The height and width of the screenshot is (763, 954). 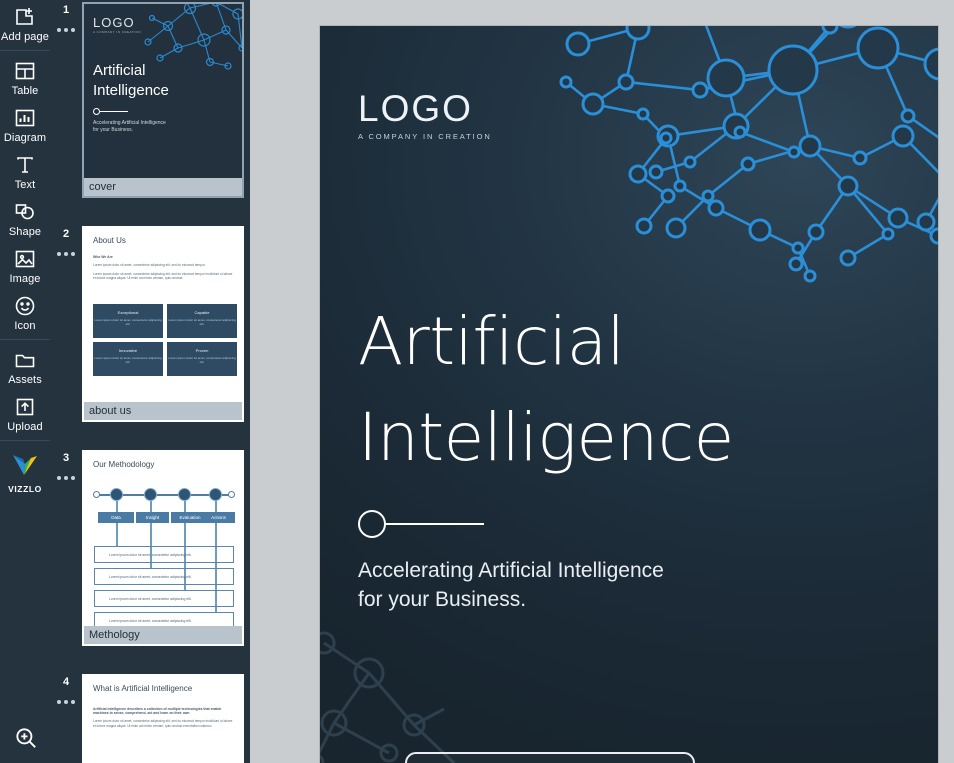 What do you see at coordinates (152, 517) in the screenshot?
I see `mini-step-label: Insight` at bounding box center [152, 517].